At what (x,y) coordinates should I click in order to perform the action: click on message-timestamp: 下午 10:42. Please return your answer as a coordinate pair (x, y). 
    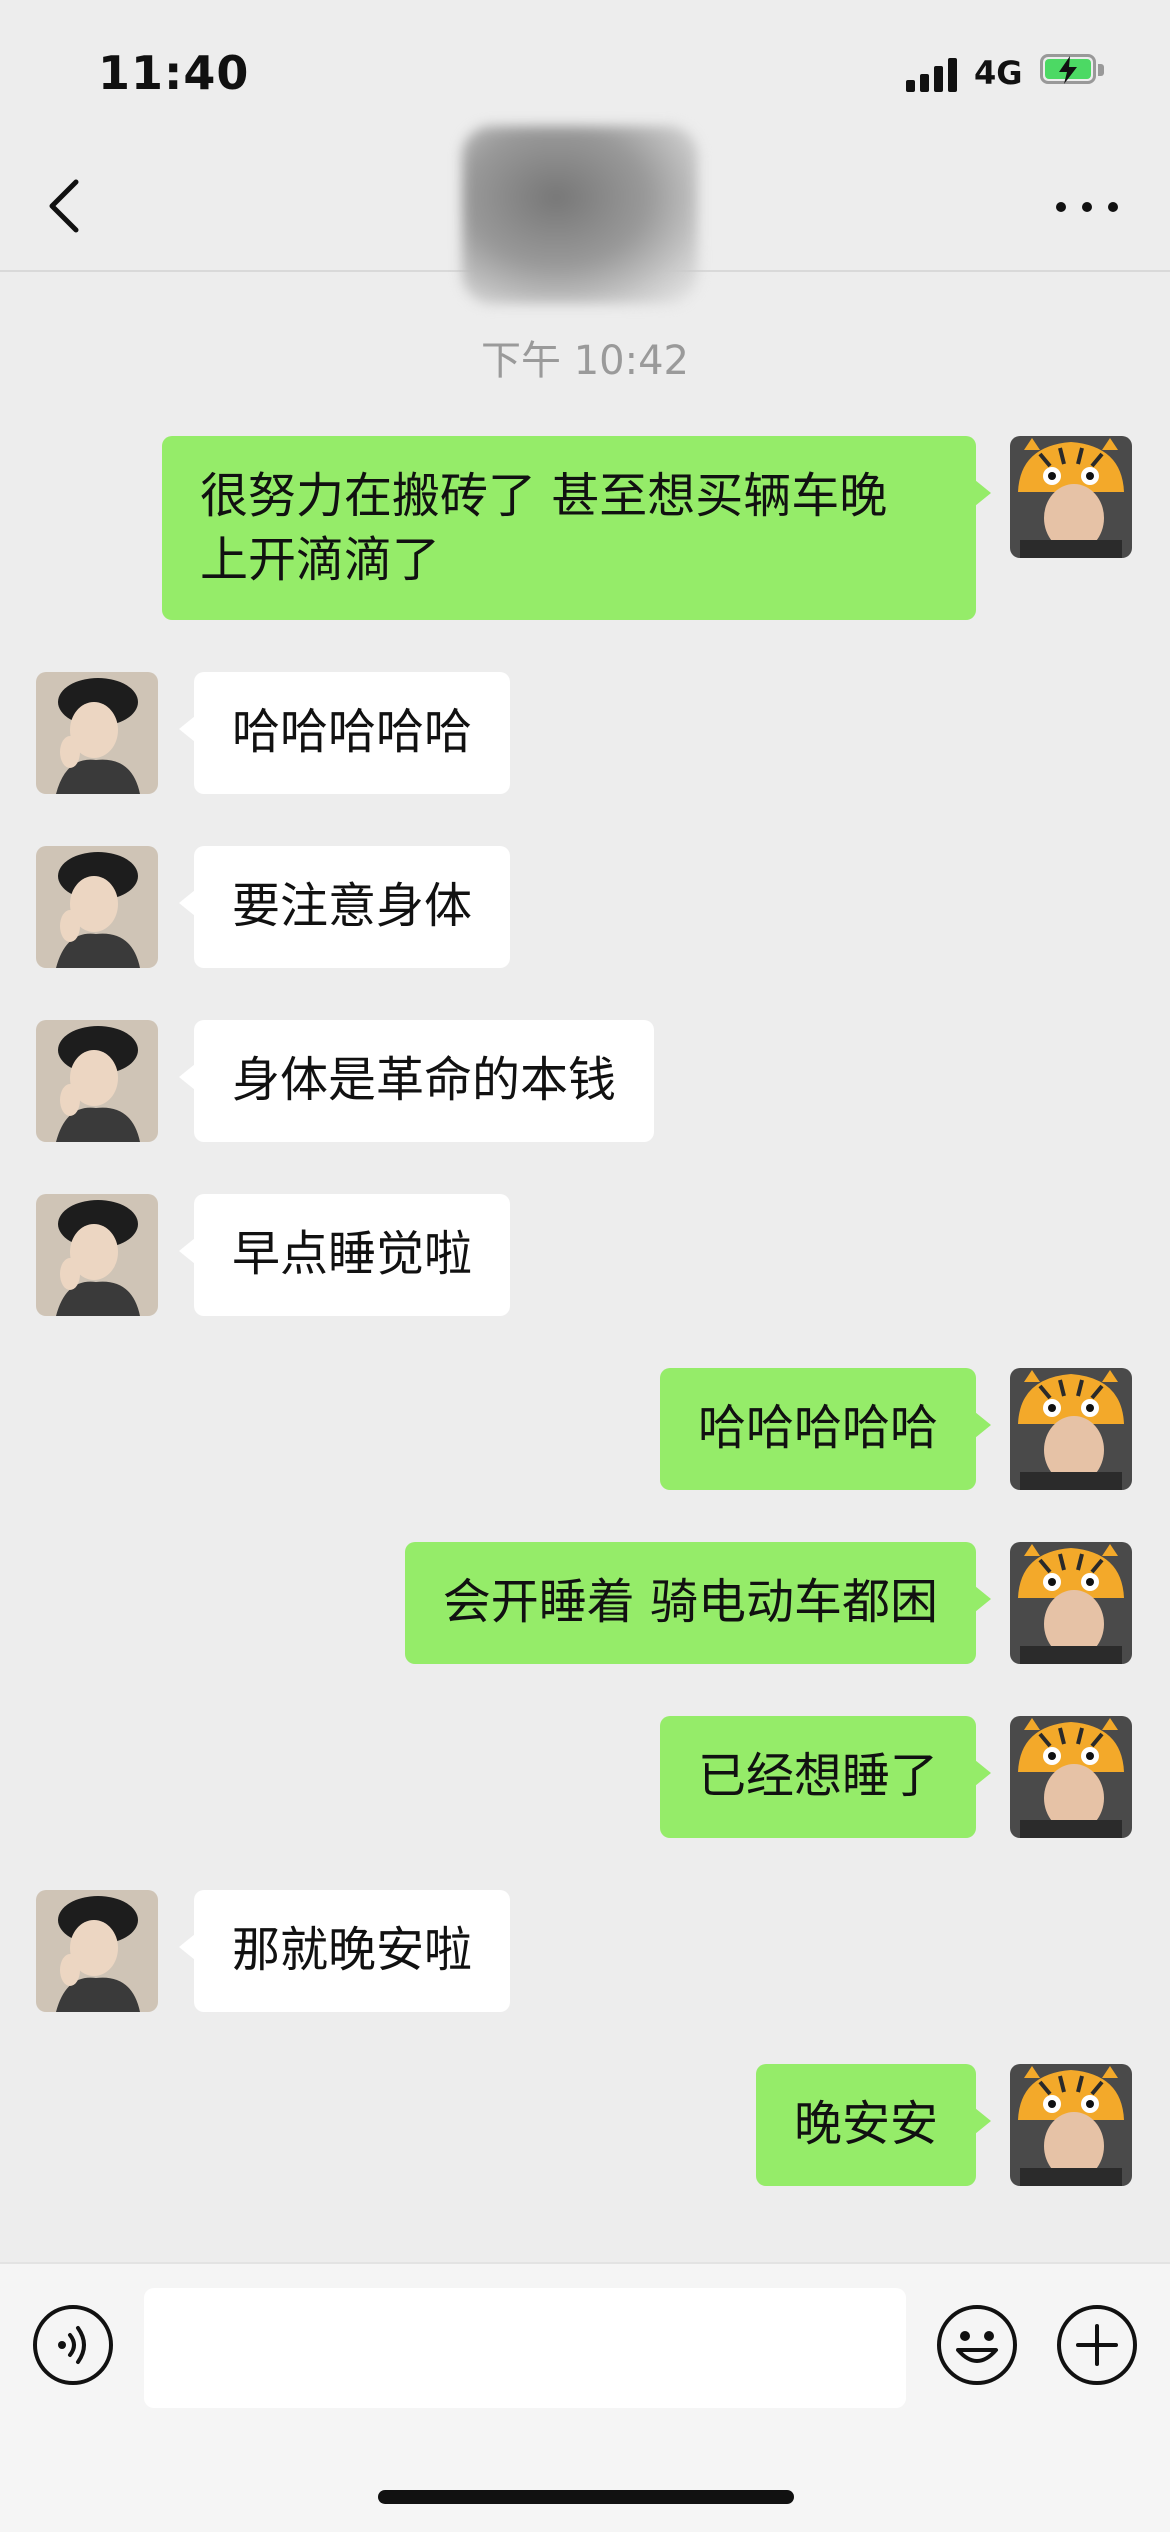
    Looking at the image, I should click on (585, 361).